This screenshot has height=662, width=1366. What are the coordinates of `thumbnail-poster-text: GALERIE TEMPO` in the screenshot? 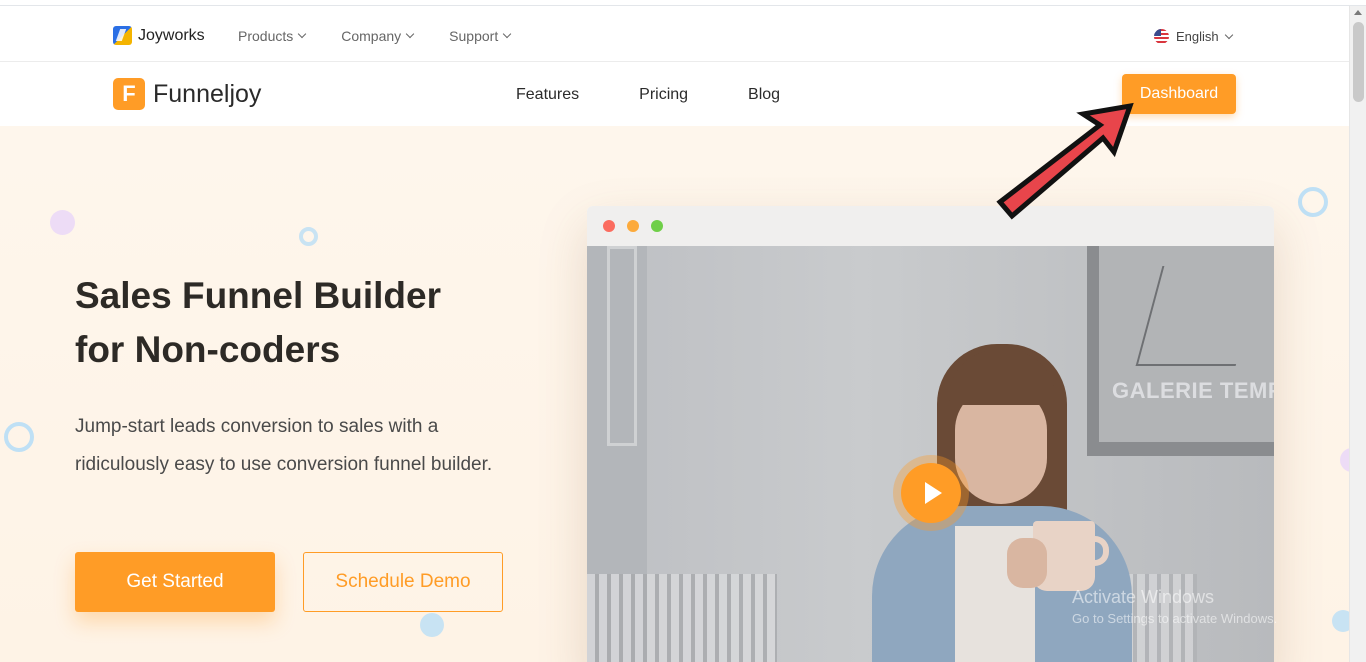 It's located at (1193, 390).